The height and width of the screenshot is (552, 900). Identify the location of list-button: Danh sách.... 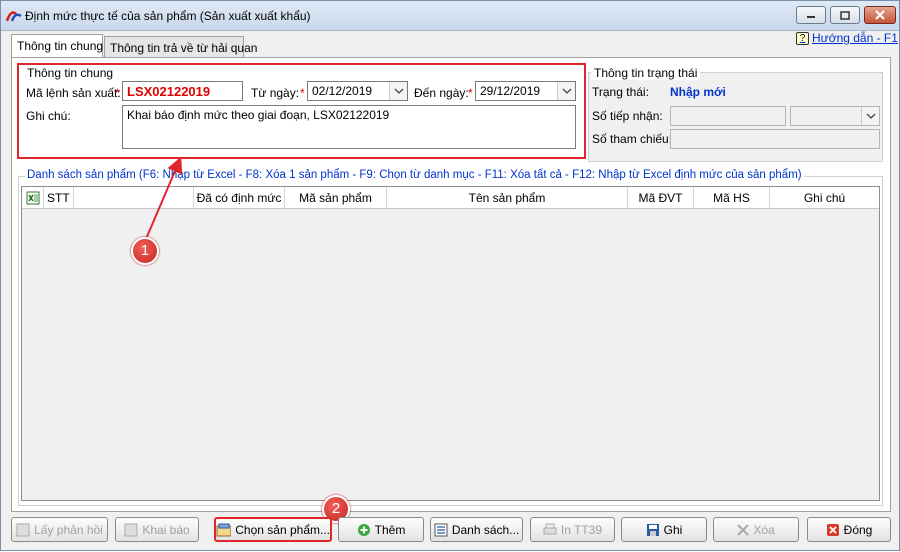
(476, 529).